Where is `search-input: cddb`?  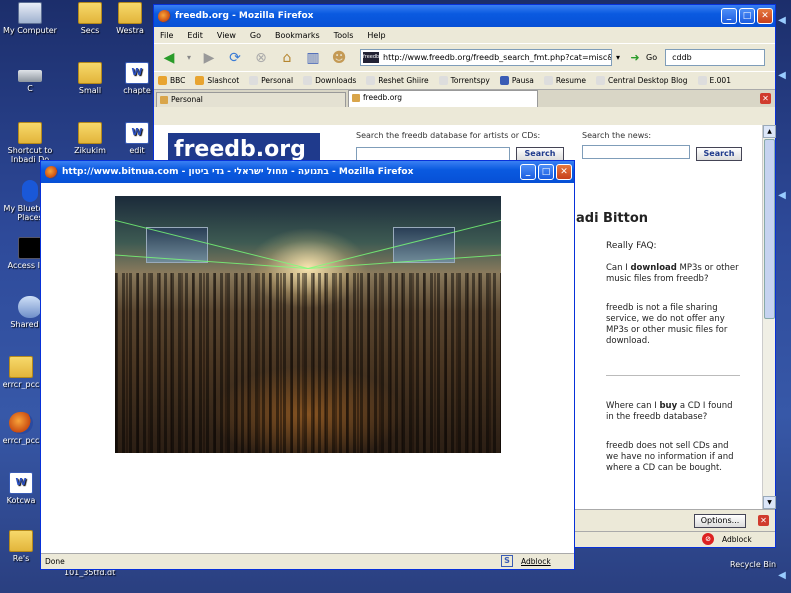
search-input: cddb is located at coordinates (715, 57).